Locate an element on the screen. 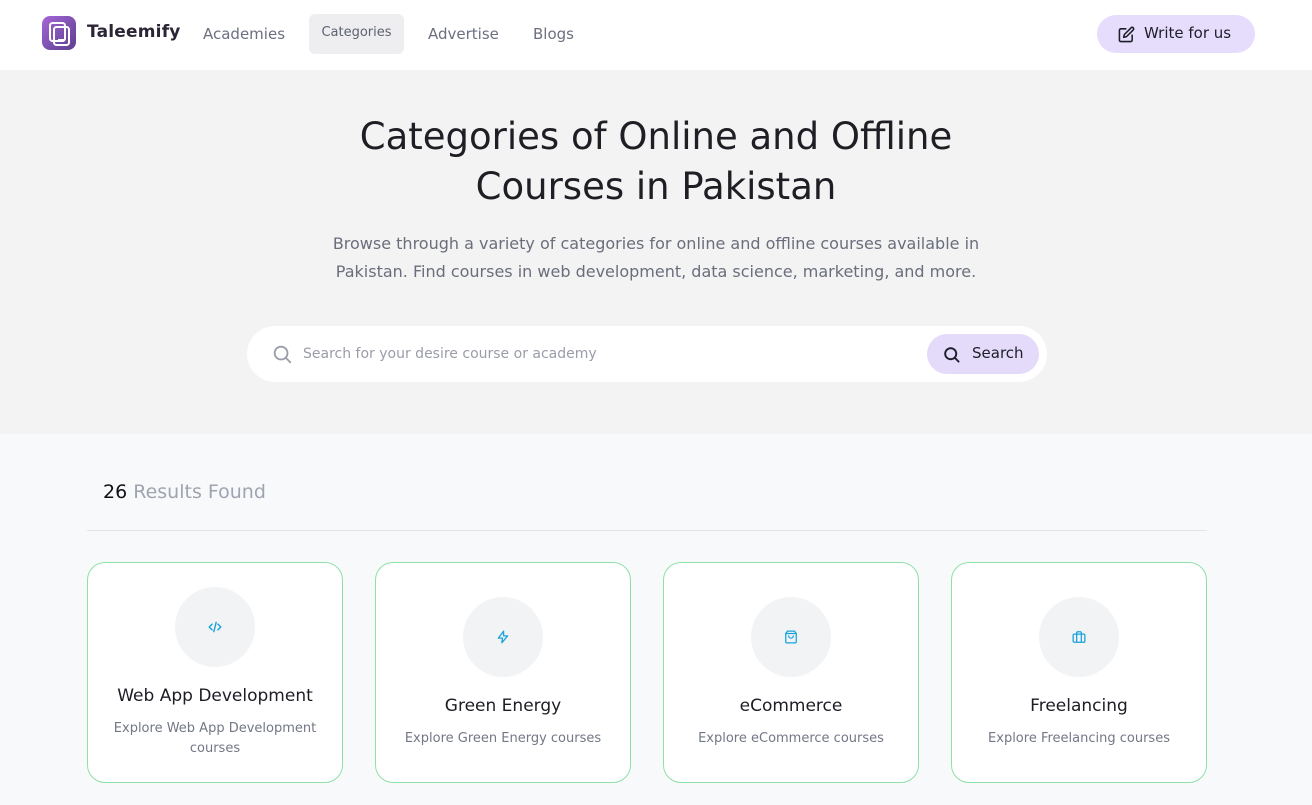 Image resolution: width=1312 pixels, height=805 pixels. nav-advertise: Advertise is located at coordinates (463, 34).